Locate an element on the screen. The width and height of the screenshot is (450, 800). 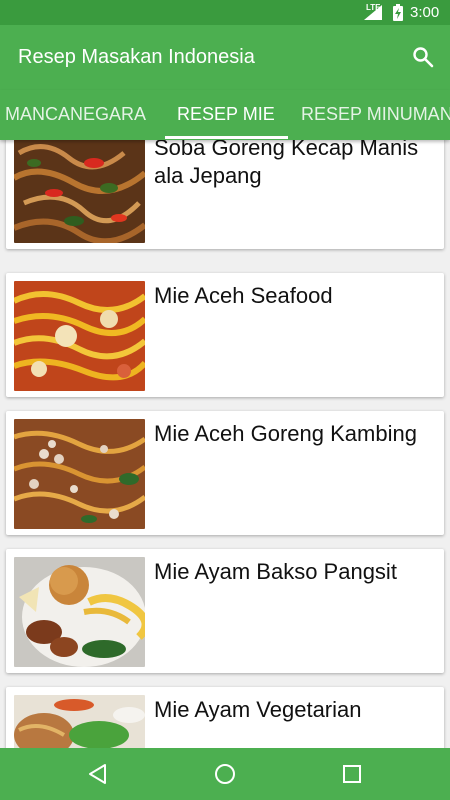
recipe-title: Mie Aceh Seafood is located at coordinates (243, 295).